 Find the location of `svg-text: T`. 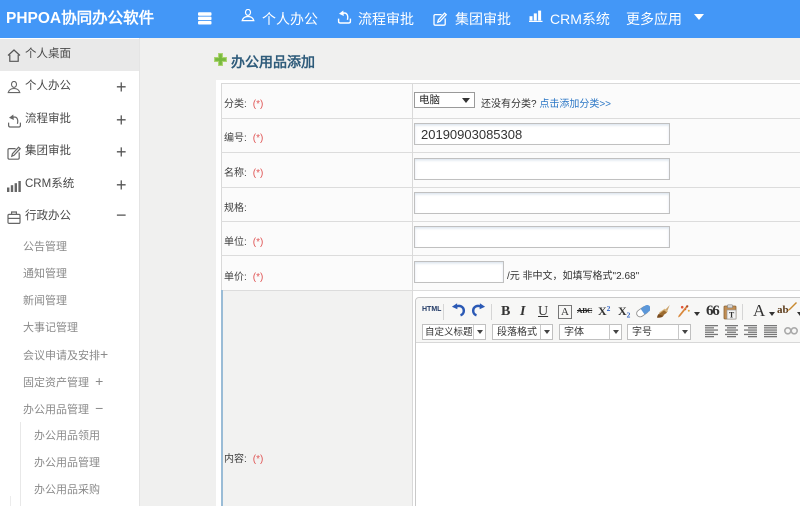

svg-text: T is located at coordinates (732, 314).